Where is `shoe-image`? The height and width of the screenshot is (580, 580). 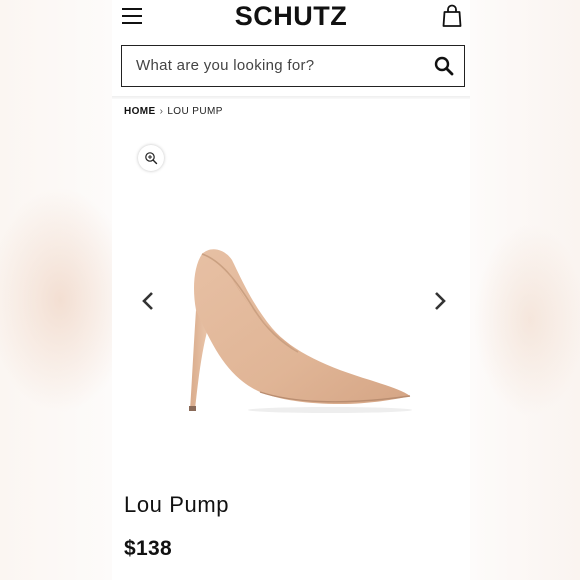 shoe-image is located at coordinates (300, 331).